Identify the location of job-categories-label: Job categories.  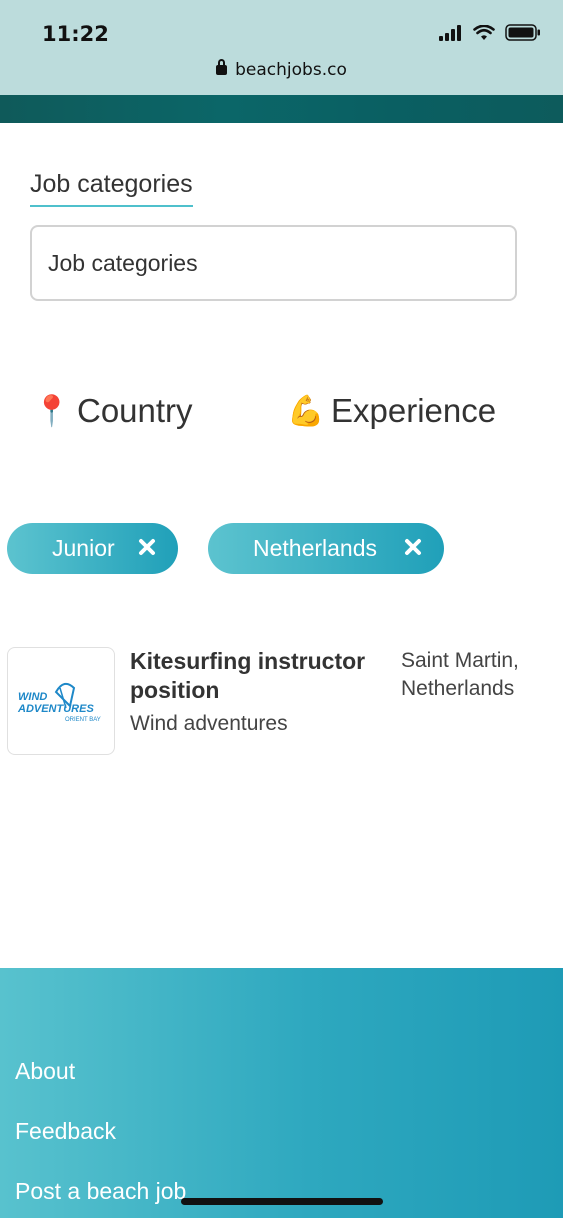
(111, 188).